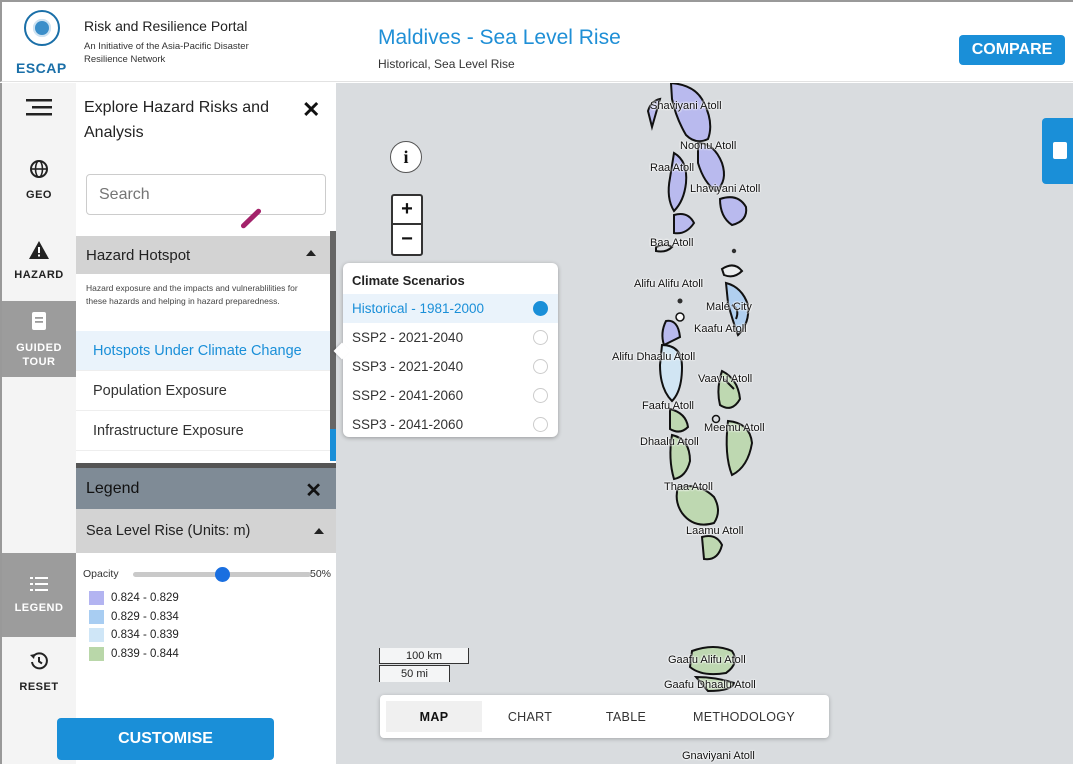 The height and width of the screenshot is (764, 1073). What do you see at coordinates (168, 531) in the screenshot?
I see `sea-level-rise-title: Sea Level Rise (Units: m)` at bounding box center [168, 531].